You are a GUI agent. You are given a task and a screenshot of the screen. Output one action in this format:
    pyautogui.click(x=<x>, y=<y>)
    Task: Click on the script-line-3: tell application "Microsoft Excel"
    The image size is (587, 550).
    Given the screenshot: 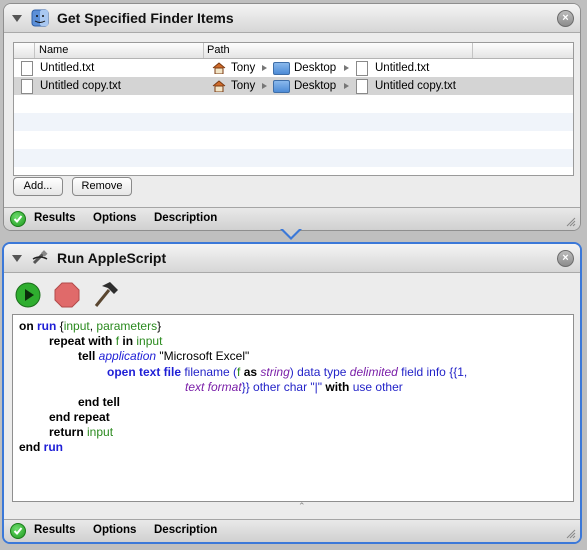 What is the action you would take?
    pyautogui.click(x=164, y=356)
    